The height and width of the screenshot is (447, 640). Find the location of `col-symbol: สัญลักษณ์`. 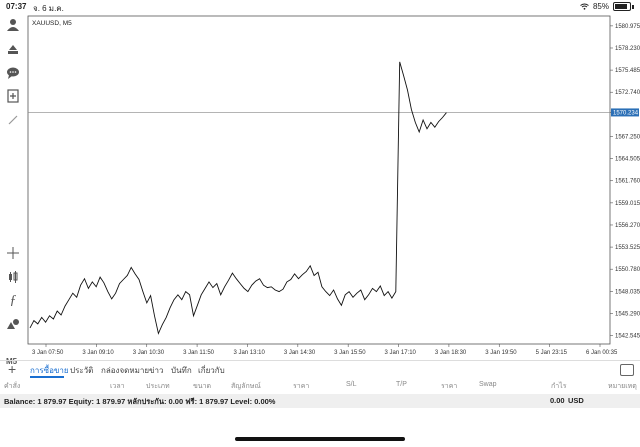

col-symbol: สัญลักษณ์ is located at coordinates (246, 386).